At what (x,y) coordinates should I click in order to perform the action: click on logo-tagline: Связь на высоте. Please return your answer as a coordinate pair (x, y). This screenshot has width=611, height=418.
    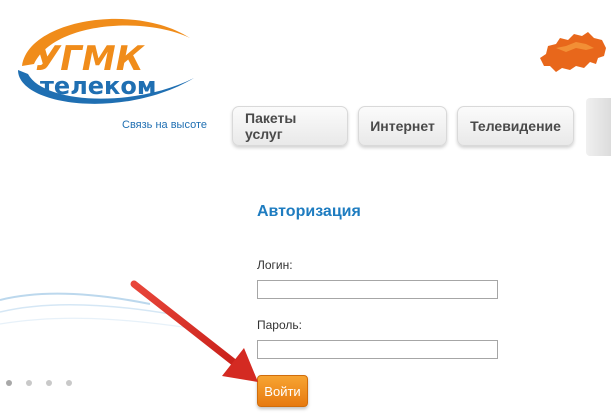
    Looking at the image, I should click on (164, 125).